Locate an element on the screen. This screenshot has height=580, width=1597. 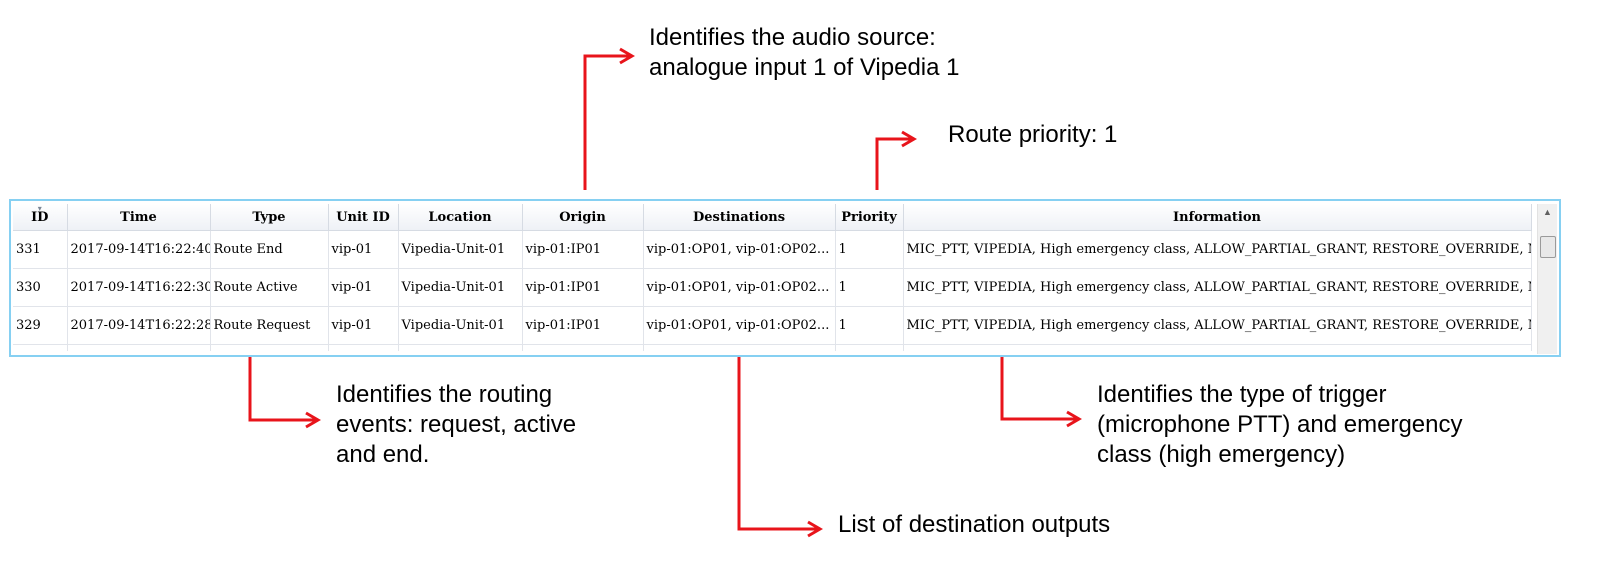
cell-type: Route Active is located at coordinates (269, 287).